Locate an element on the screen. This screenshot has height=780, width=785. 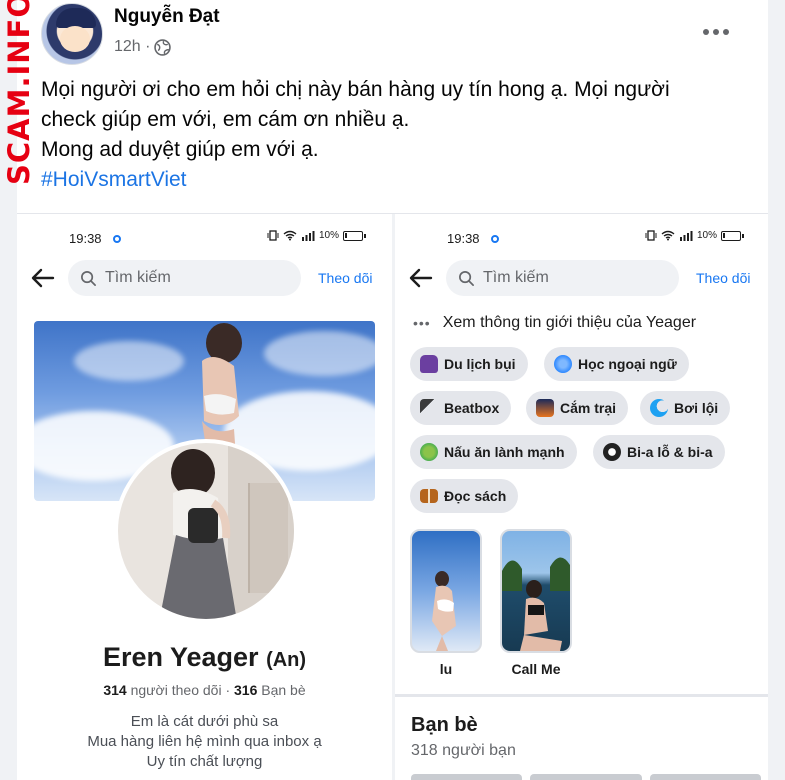
bio-line: Em là cát dưới phù sa is located at coordinates (204, 721).